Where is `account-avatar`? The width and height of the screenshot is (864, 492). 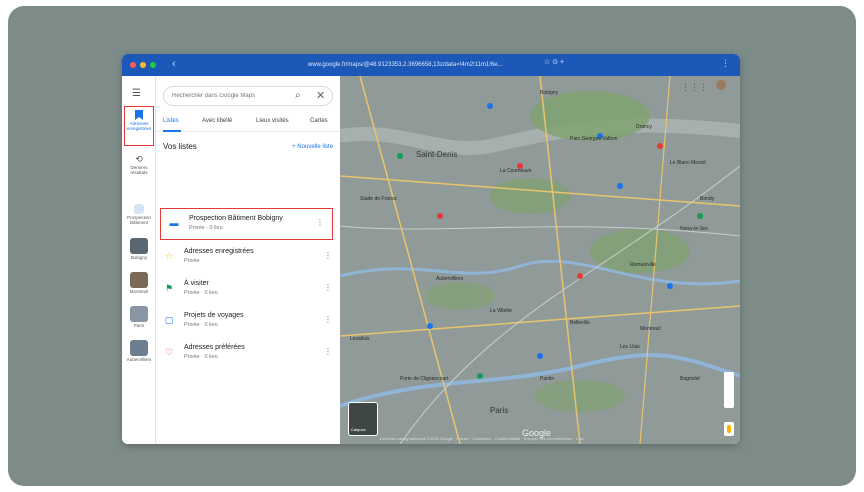
account-avatar is located at coordinates (721, 85).